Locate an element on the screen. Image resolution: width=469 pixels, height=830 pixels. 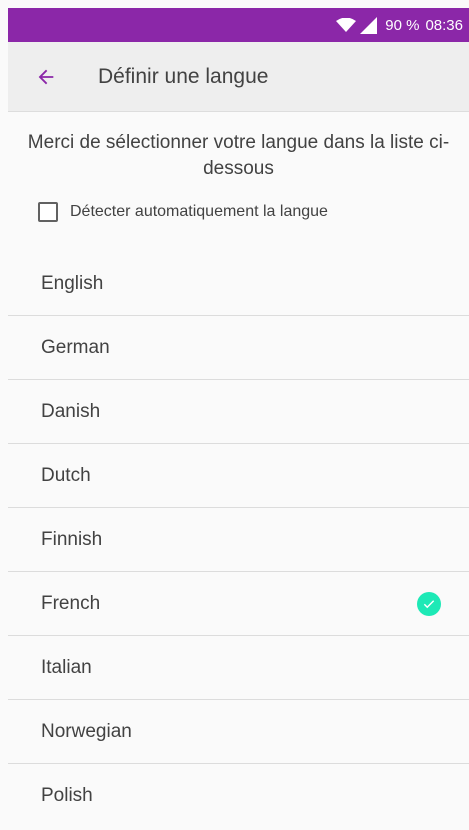
auto-detect-label: Détecter automatiquement la langue is located at coordinates (199, 211).